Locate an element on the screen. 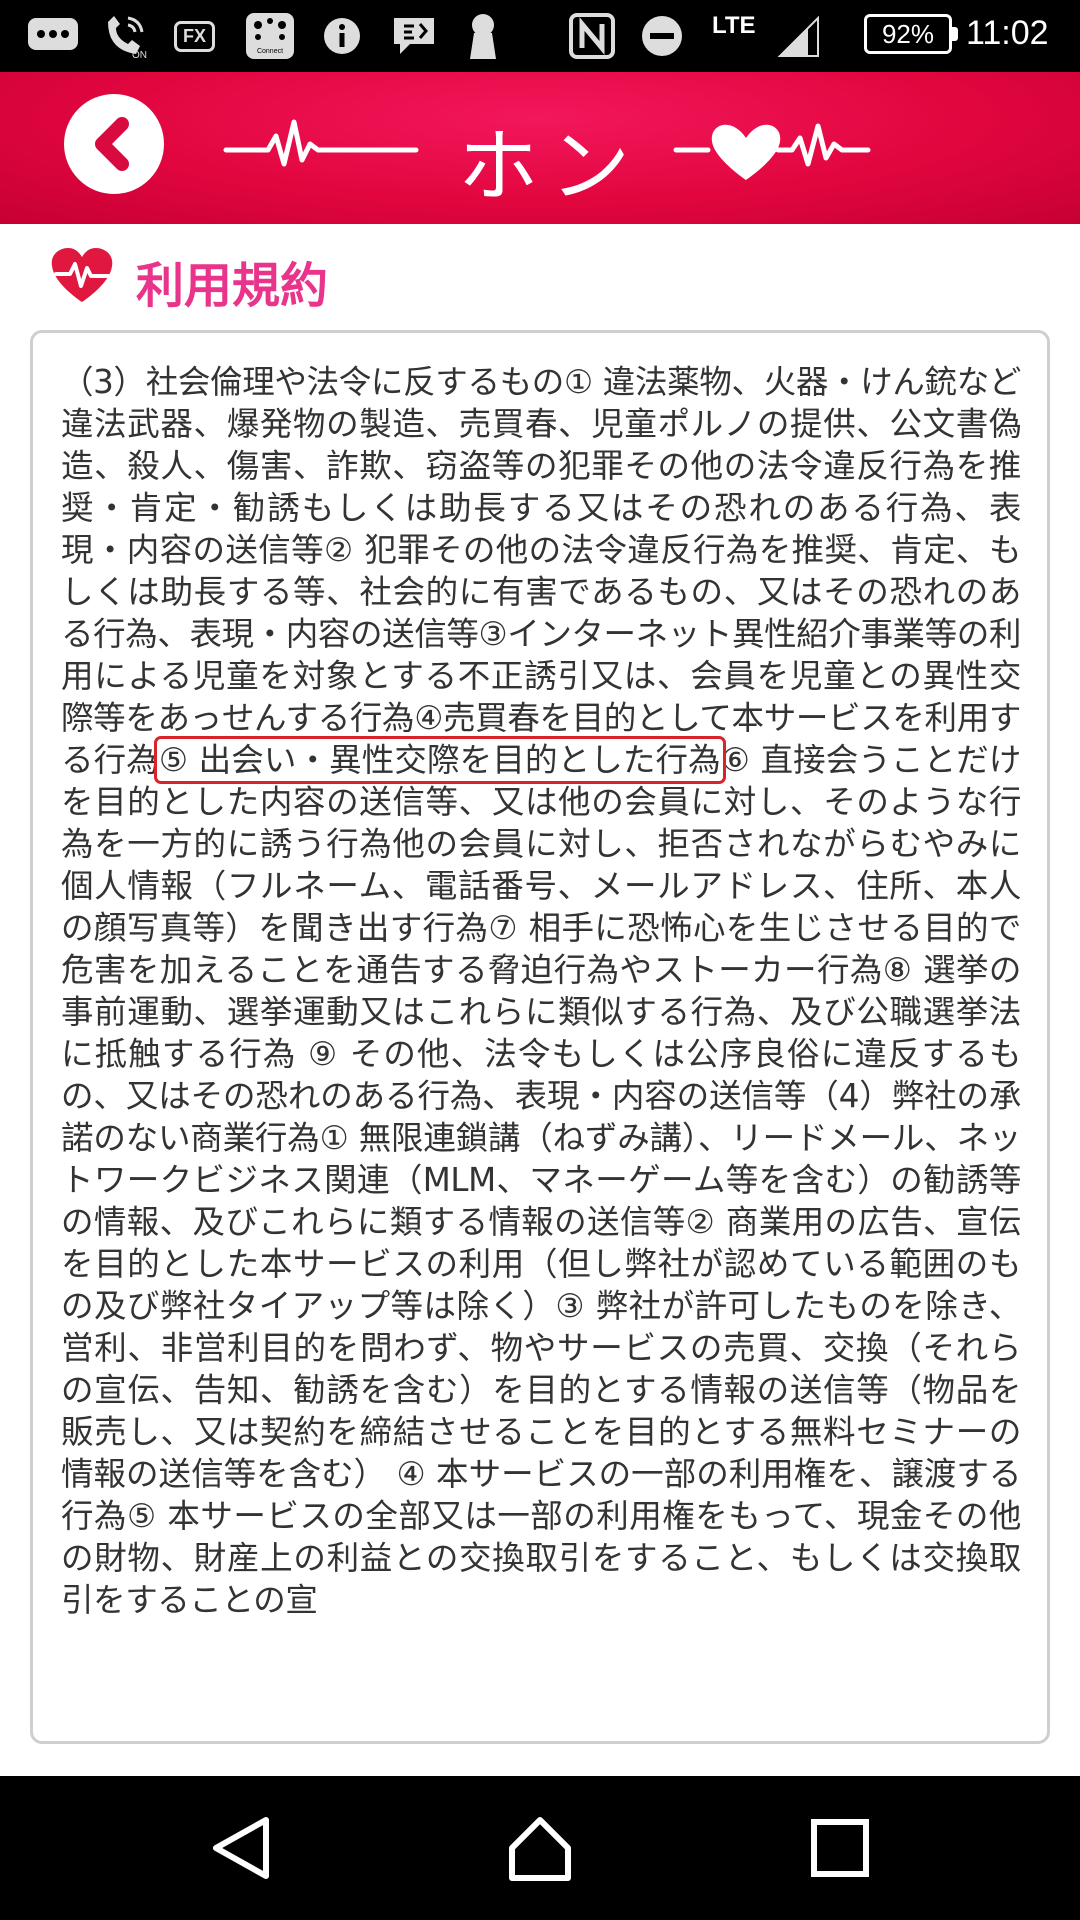 The image size is (1080, 1920). back-nav-icon is located at coordinates (241, 1848).